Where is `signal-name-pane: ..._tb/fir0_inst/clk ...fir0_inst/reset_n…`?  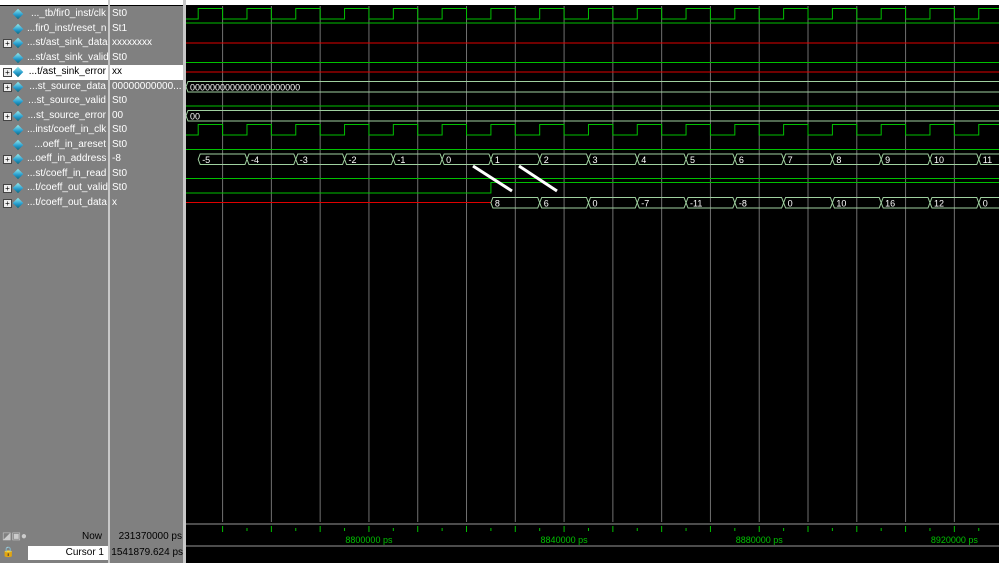
signal-name-pane: ..._tb/fir0_inst/clk ...fir0_inst/reset_n… is located at coordinates (54, 259).